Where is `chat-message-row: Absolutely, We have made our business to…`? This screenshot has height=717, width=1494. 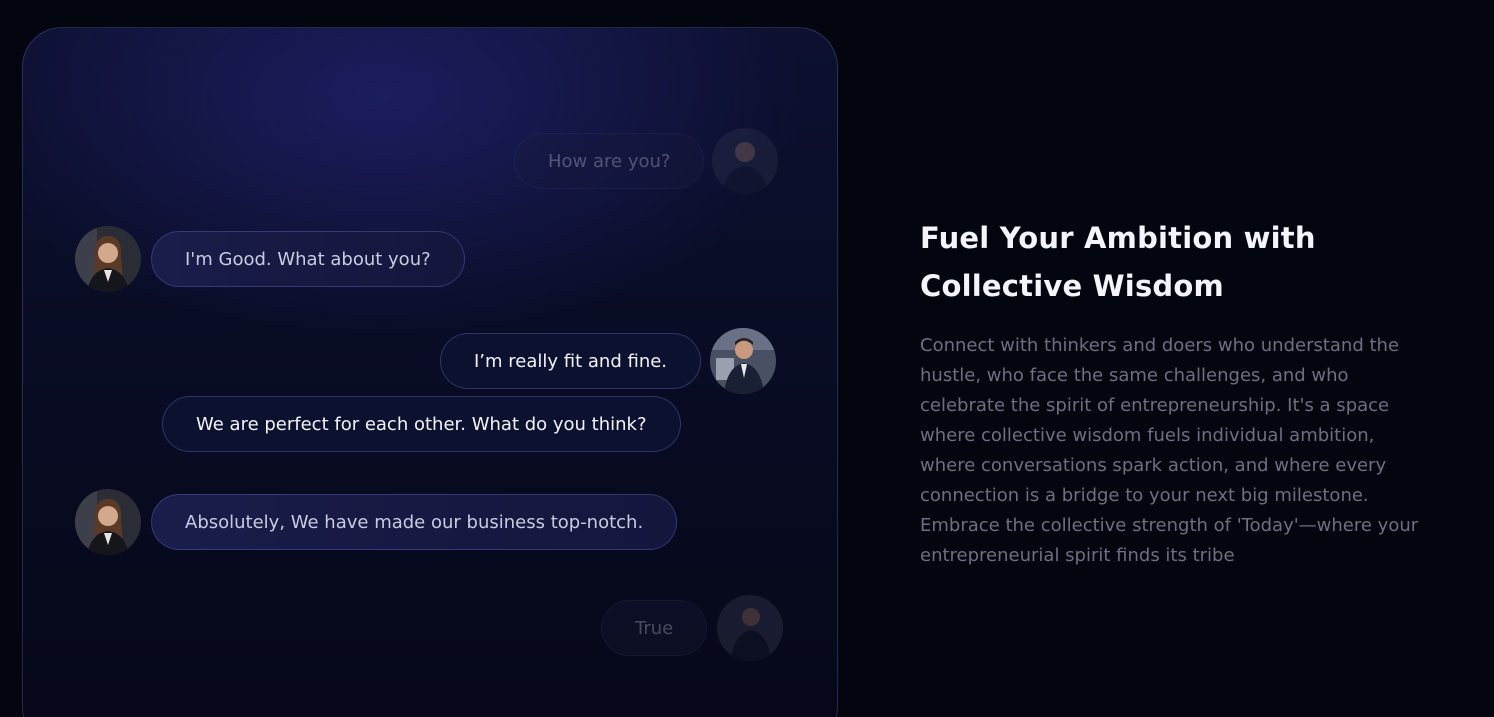 chat-message-row: Absolutely, We have made our business to… is located at coordinates (376, 522).